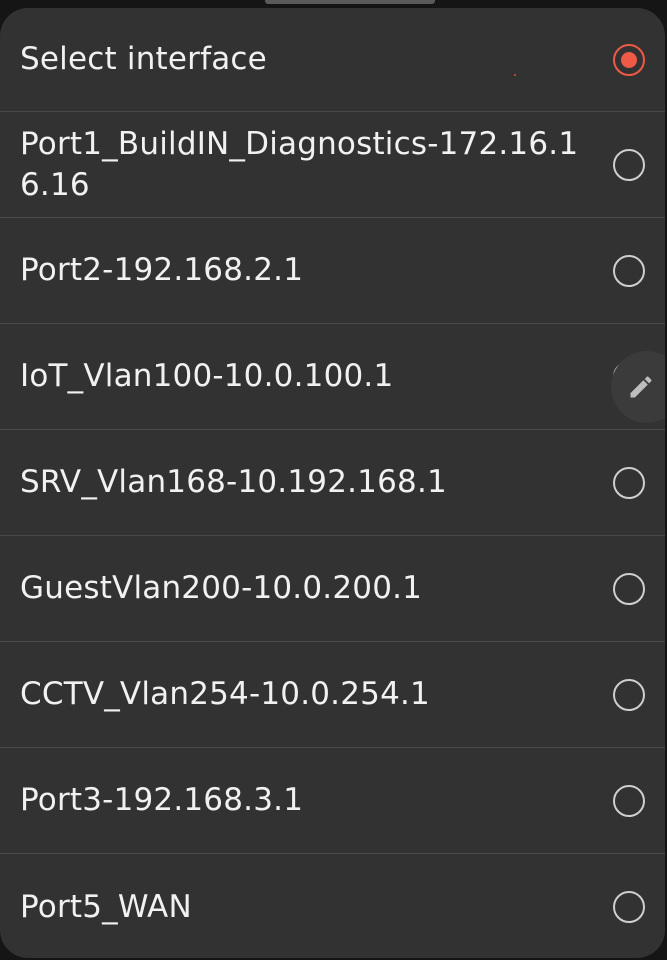 This screenshot has height=960, width=667. What do you see at coordinates (106, 906) in the screenshot?
I see `option-label: Port5_WAN` at bounding box center [106, 906].